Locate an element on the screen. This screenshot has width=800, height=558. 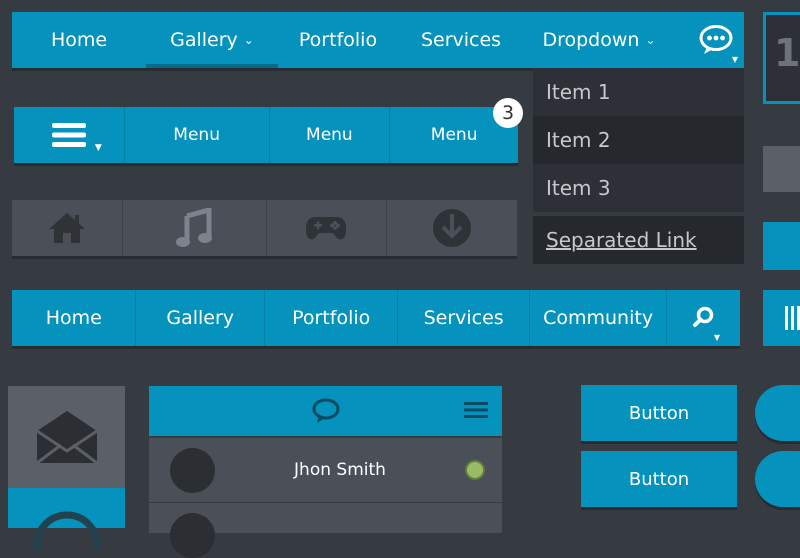
download-icon is located at coordinates (451, 228).